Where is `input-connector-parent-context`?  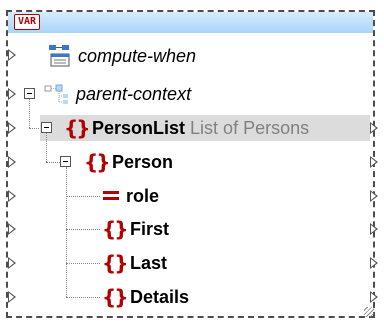
input-connector-parent-context is located at coordinates (12, 94).